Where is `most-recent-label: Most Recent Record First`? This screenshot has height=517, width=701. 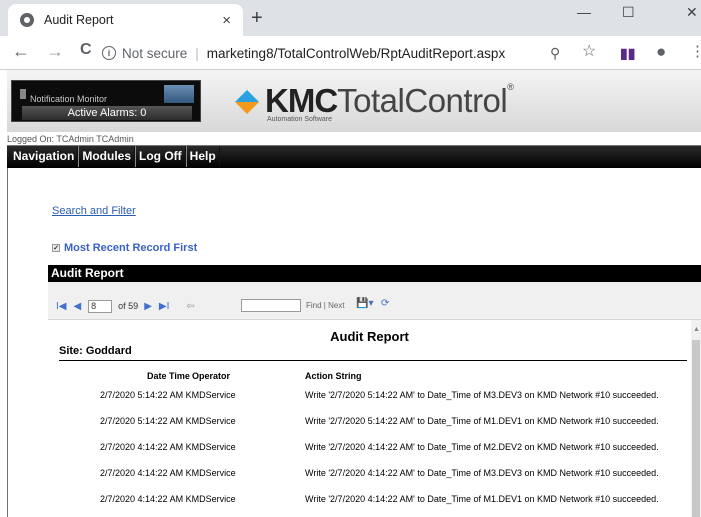
most-recent-label: Most Recent Record First is located at coordinates (131, 248).